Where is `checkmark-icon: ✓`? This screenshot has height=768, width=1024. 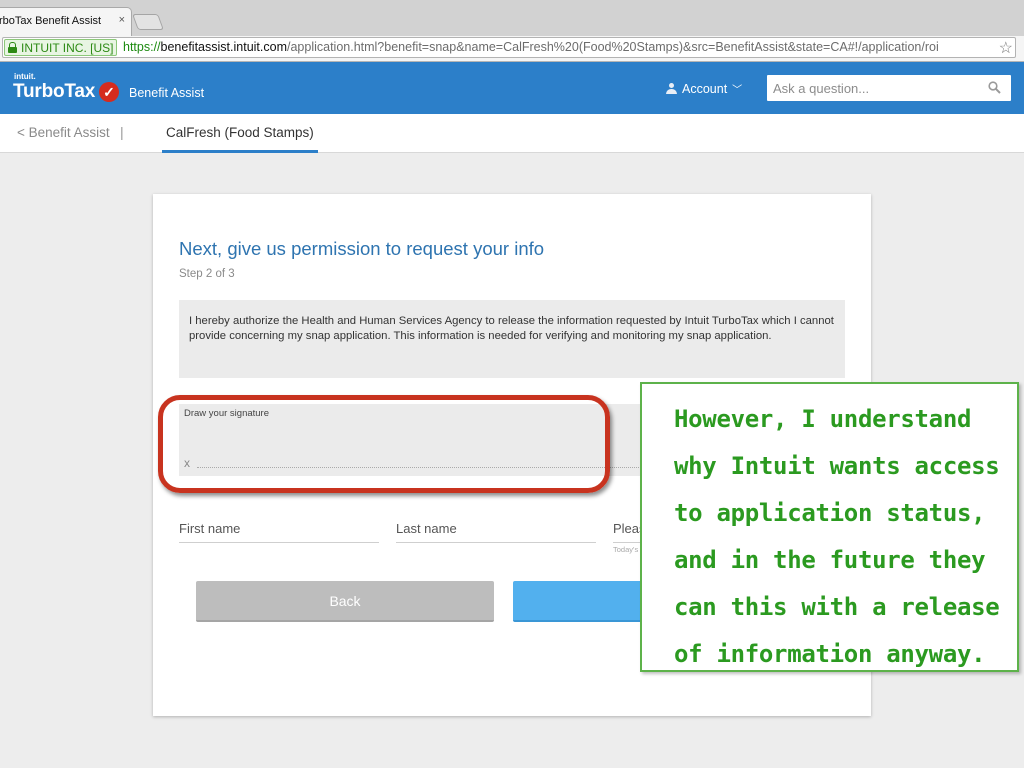
checkmark-icon: ✓ is located at coordinates (109, 92).